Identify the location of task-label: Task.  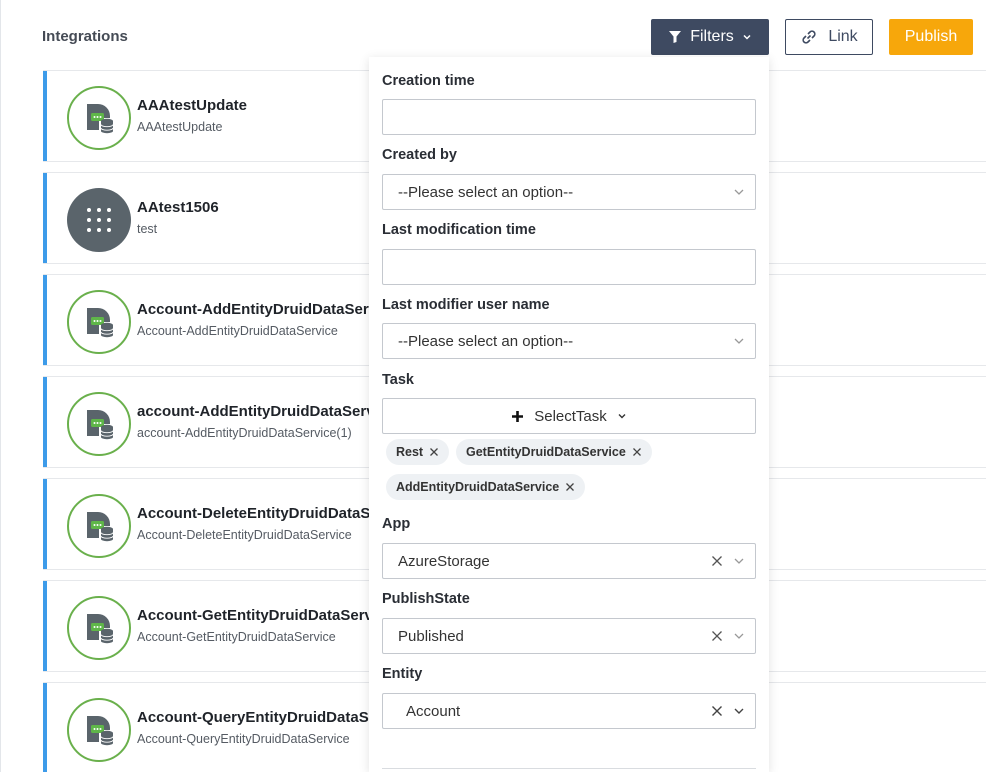
(398, 380).